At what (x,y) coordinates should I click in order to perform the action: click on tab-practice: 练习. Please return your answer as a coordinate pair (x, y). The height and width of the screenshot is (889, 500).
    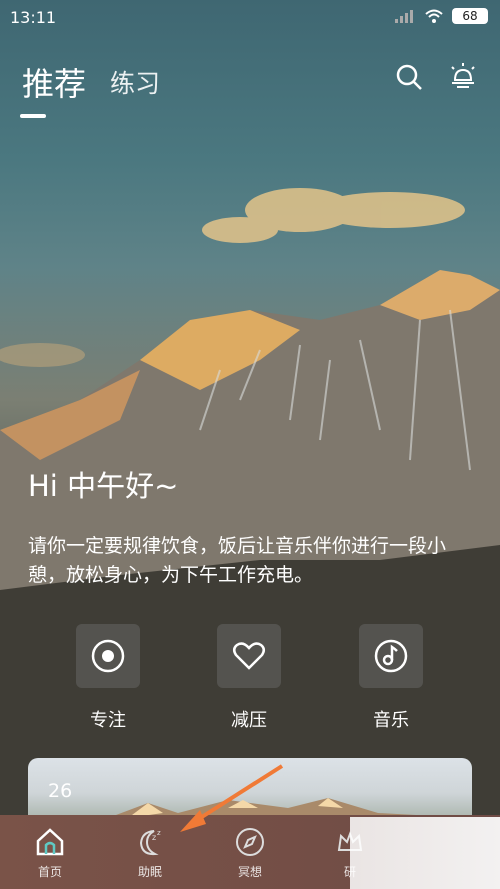
    Looking at the image, I should click on (135, 84).